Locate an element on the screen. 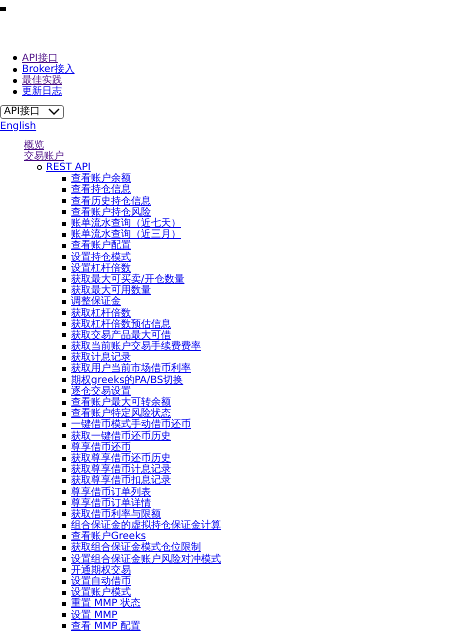 The image size is (474, 632). toc-link: 获取尊享借币计息记录 is located at coordinates (121, 470).